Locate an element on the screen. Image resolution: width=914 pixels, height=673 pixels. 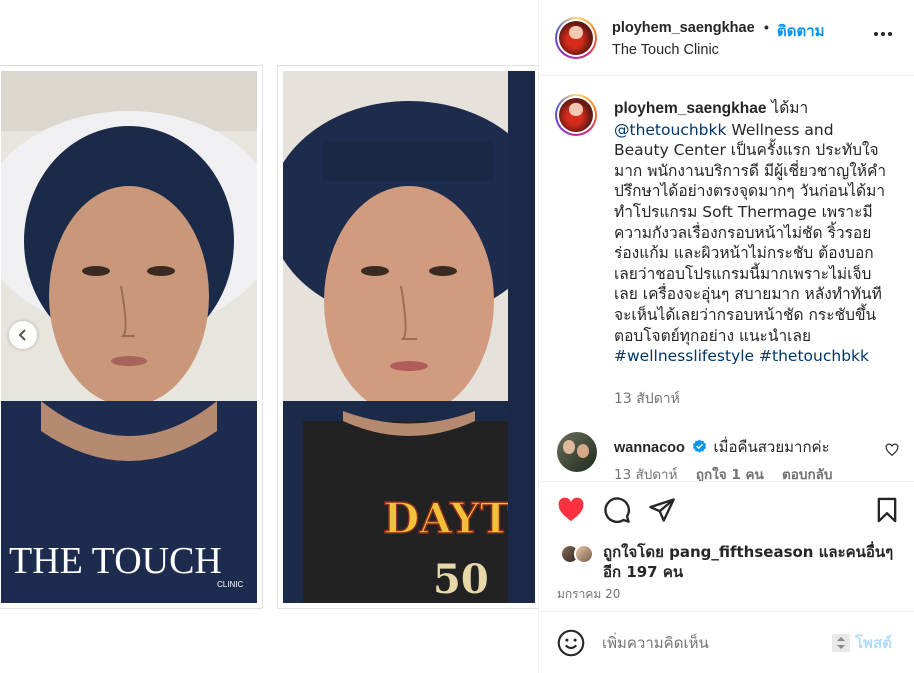
add-comment-bar: โพสต์ is located at coordinates (727, 642).